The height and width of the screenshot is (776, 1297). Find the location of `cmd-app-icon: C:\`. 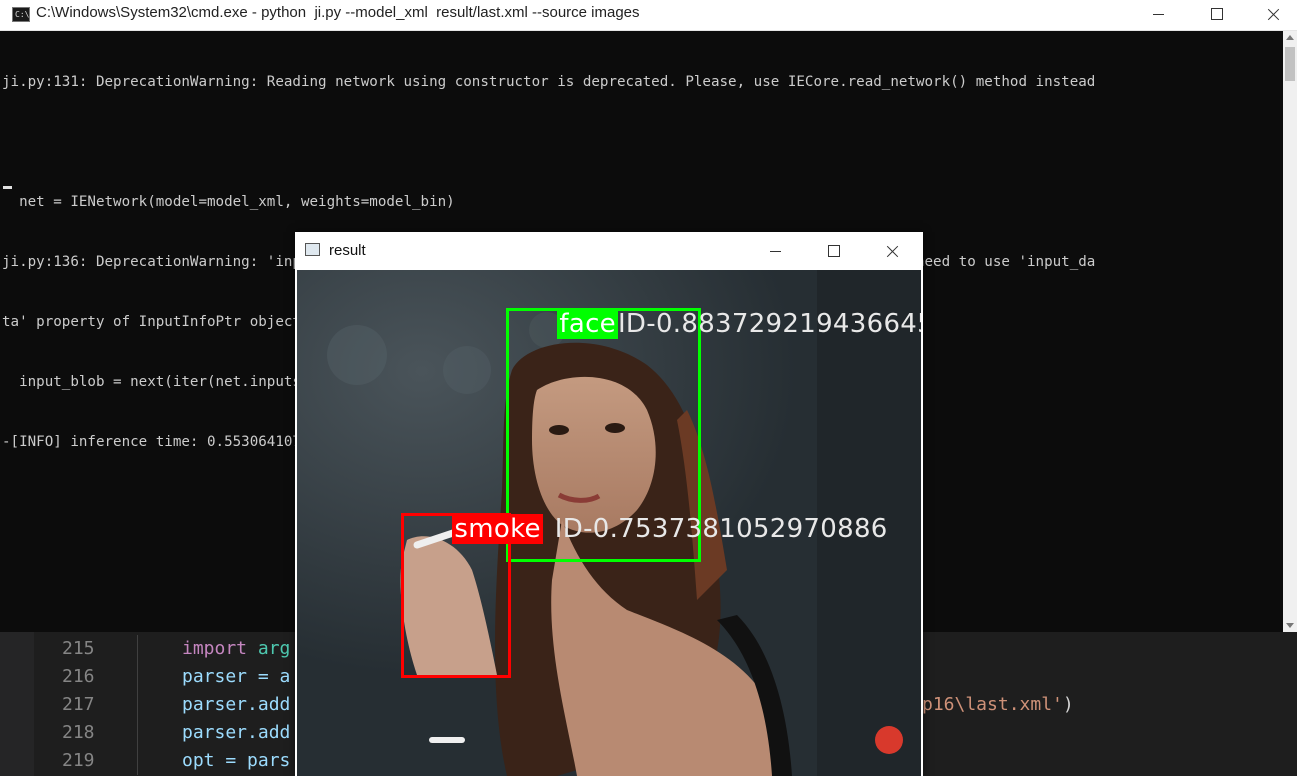

cmd-app-icon: C:\ is located at coordinates (21, 14).